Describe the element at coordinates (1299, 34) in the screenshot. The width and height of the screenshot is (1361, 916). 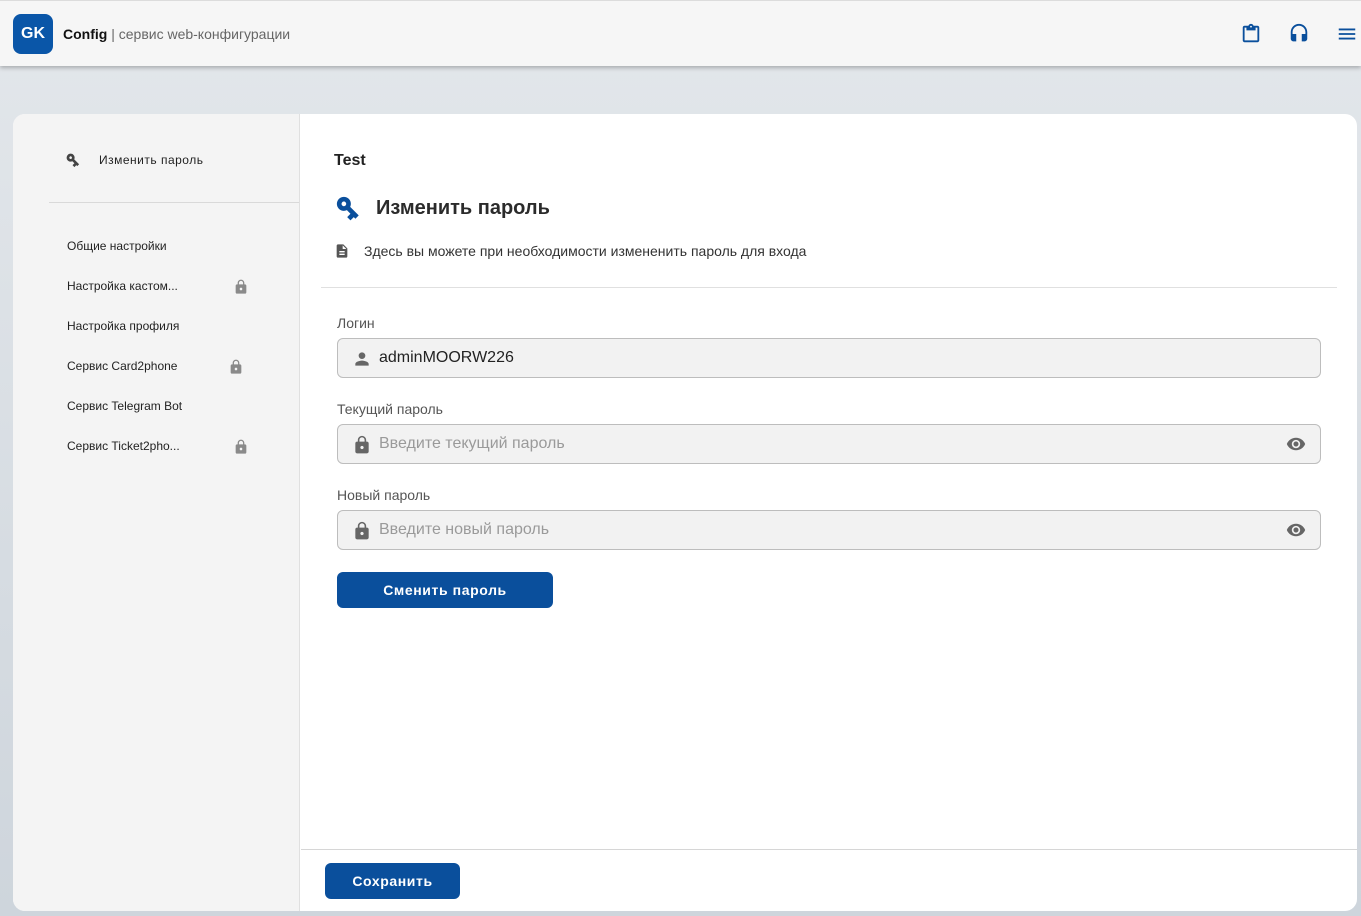
I see `headset-icon` at that location.